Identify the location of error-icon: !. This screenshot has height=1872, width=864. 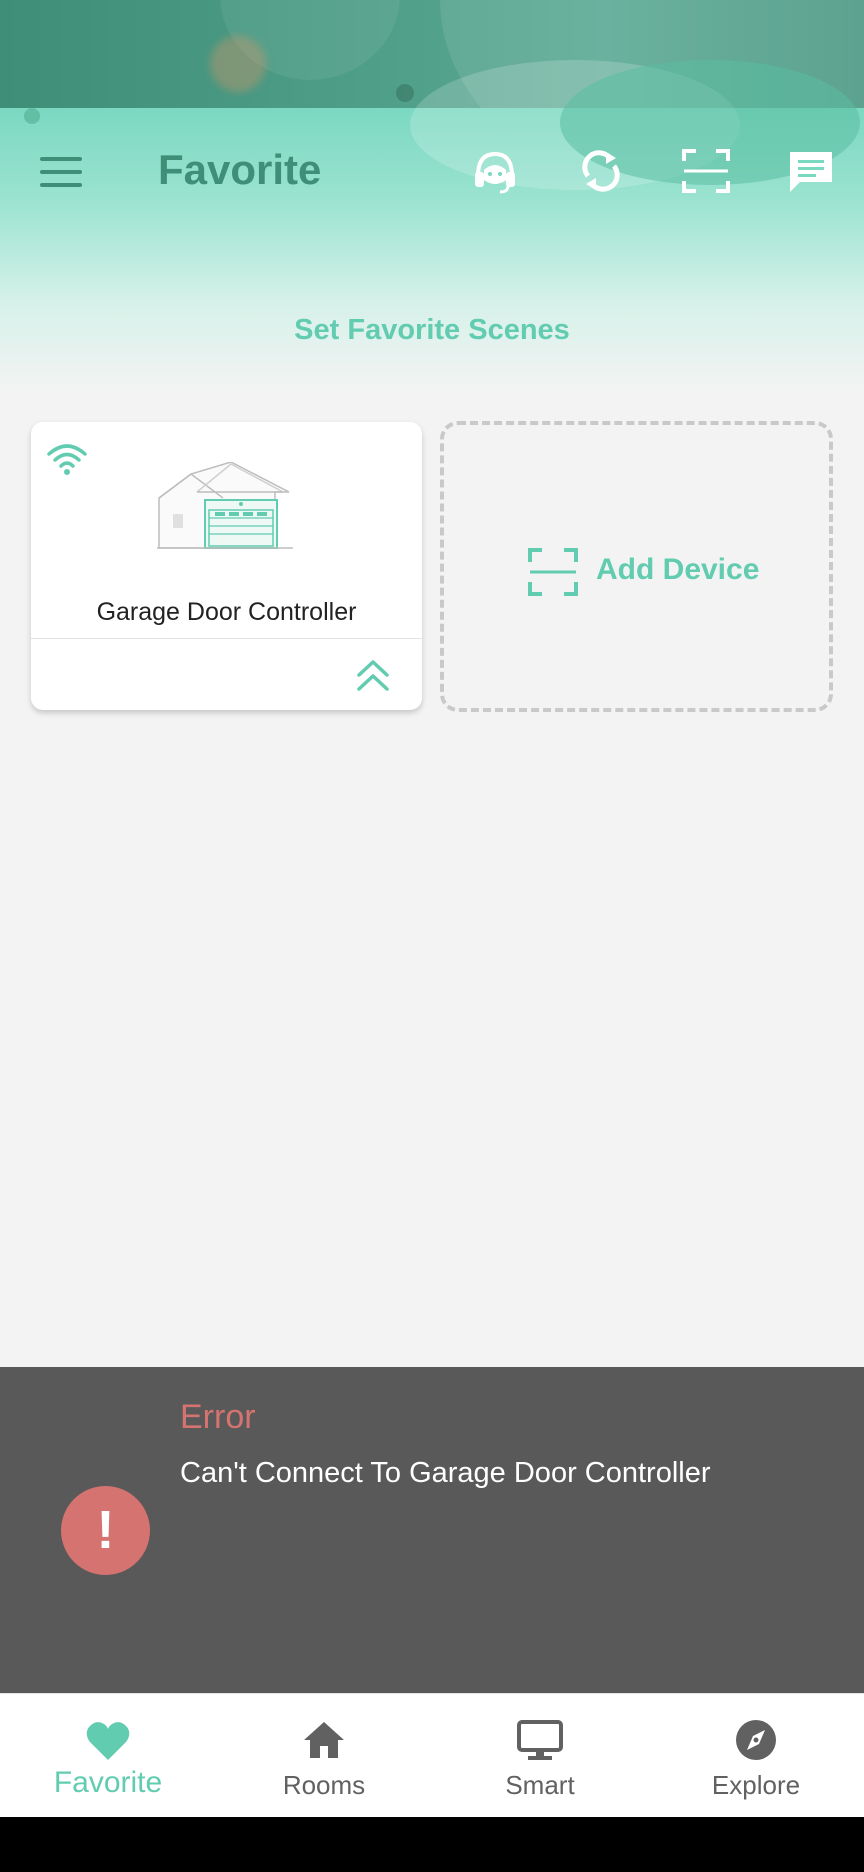
(105, 1530).